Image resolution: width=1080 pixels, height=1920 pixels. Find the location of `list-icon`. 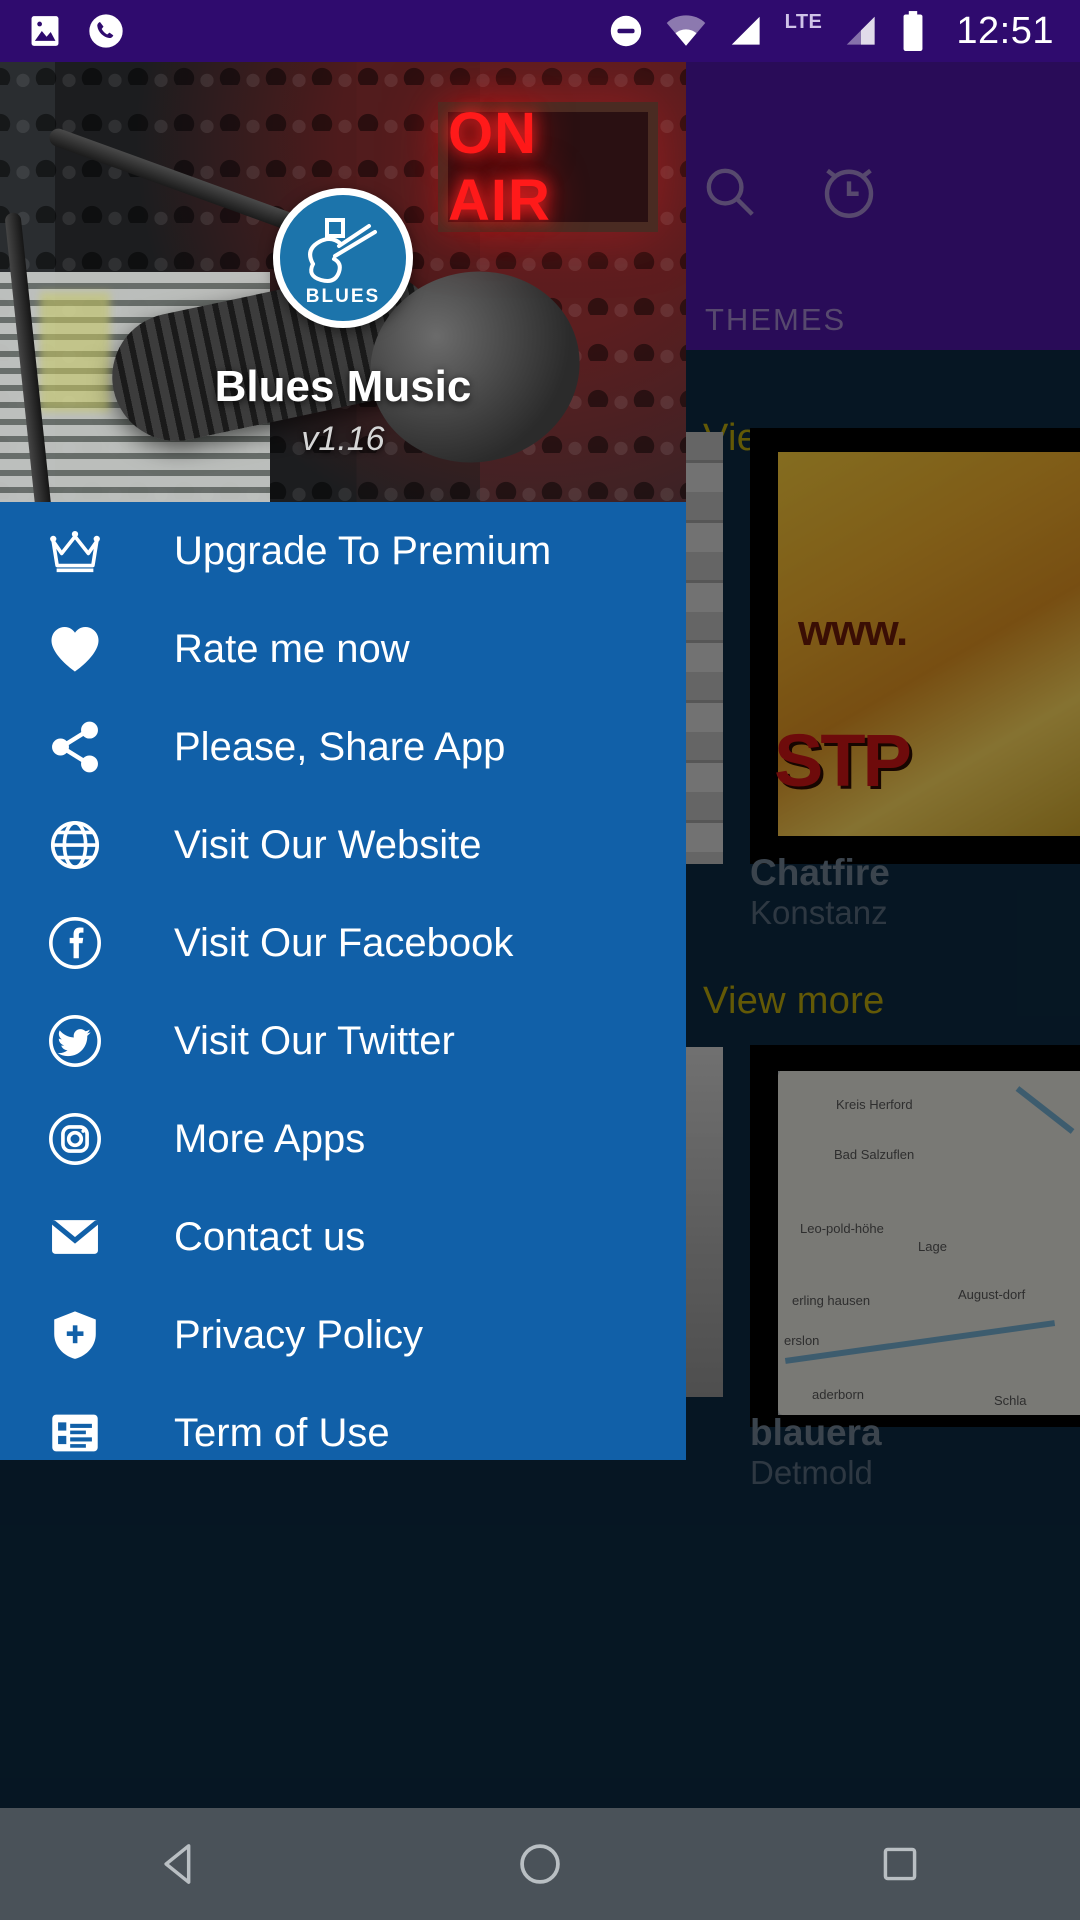

list-icon is located at coordinates (75, 1431).